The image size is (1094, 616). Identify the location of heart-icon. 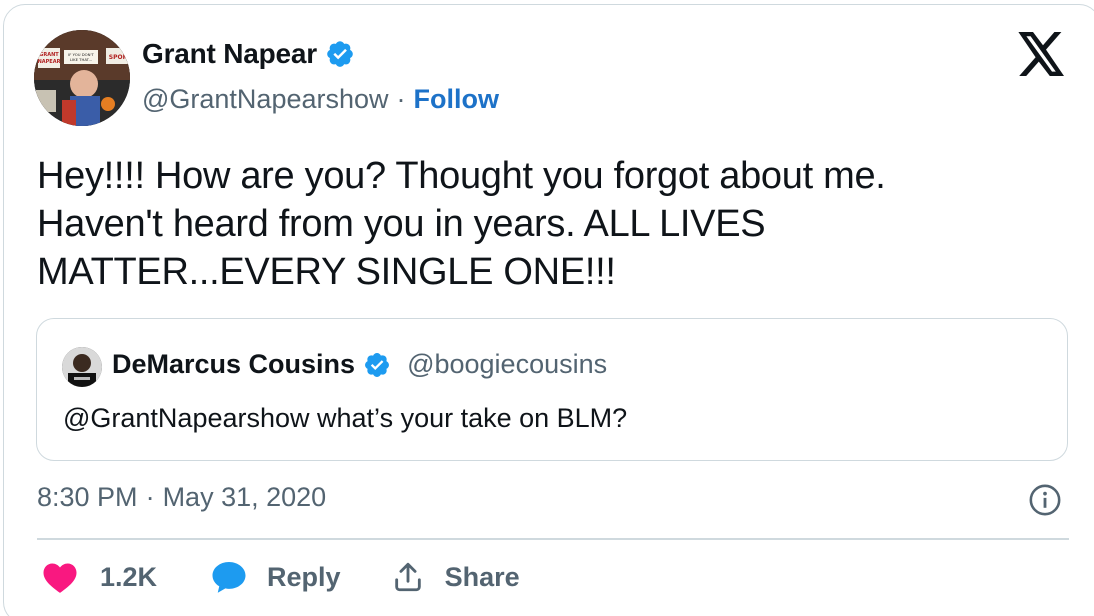
(60, 578).